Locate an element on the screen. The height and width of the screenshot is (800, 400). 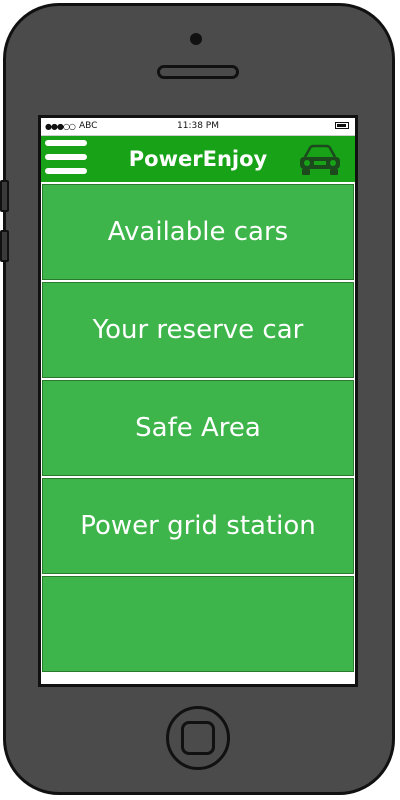
car-icon is located at coordinates (320, 160).